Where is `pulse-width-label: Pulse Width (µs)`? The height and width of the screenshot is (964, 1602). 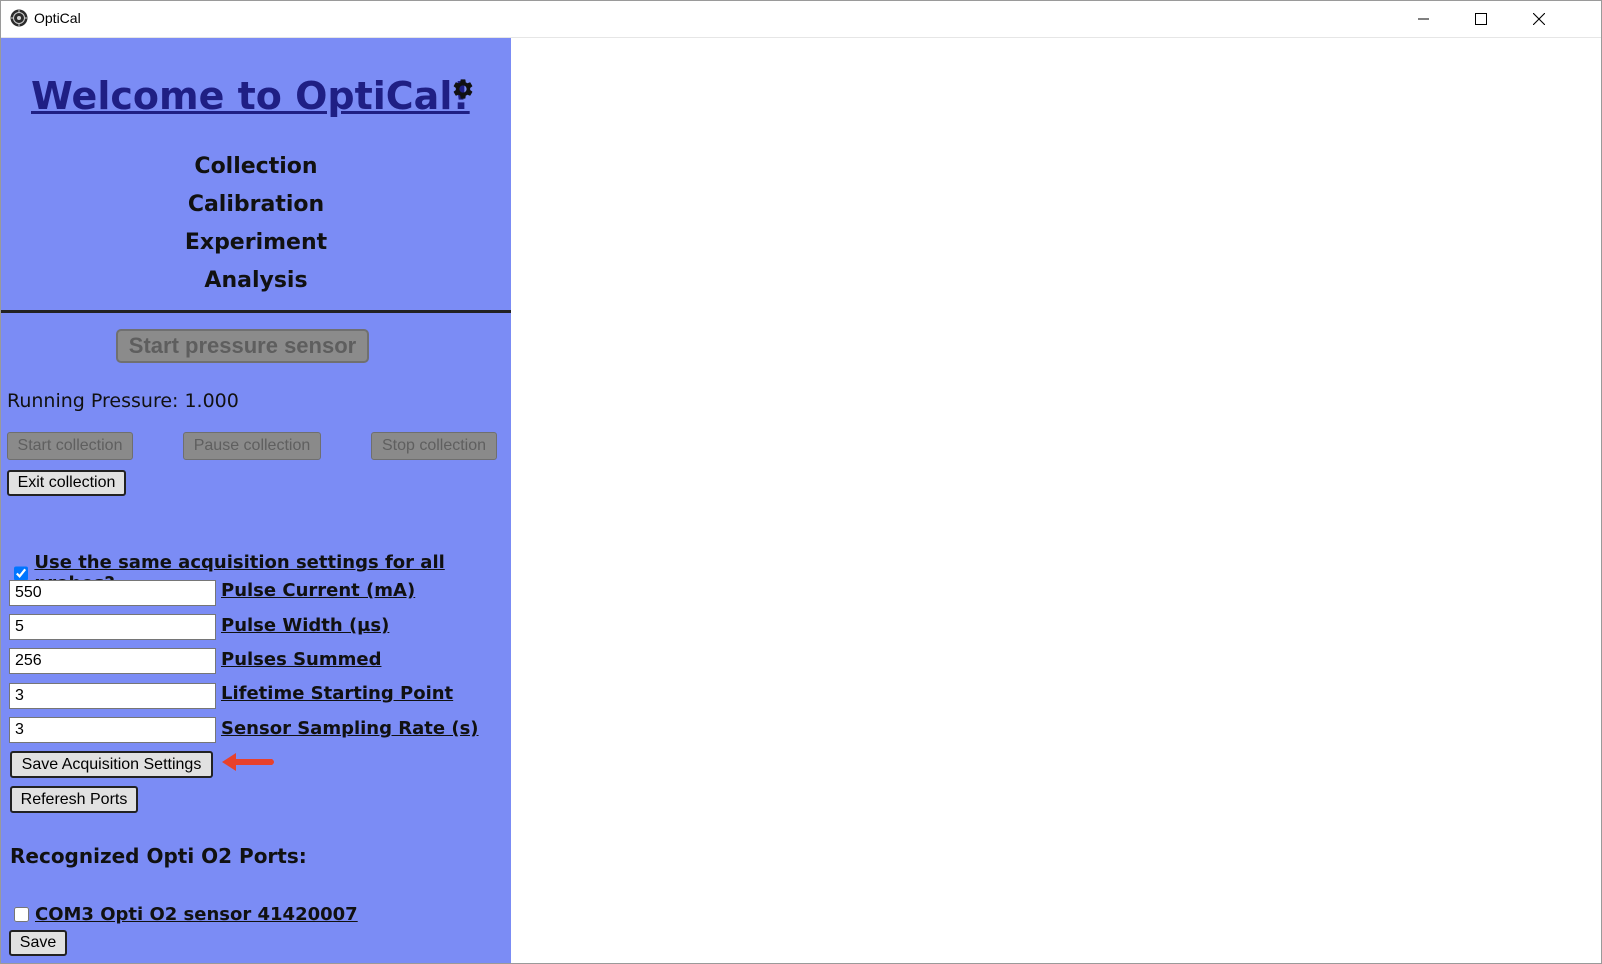 pulse-width-label: Pulse Width (µs) is located at coordinates (305, 625).